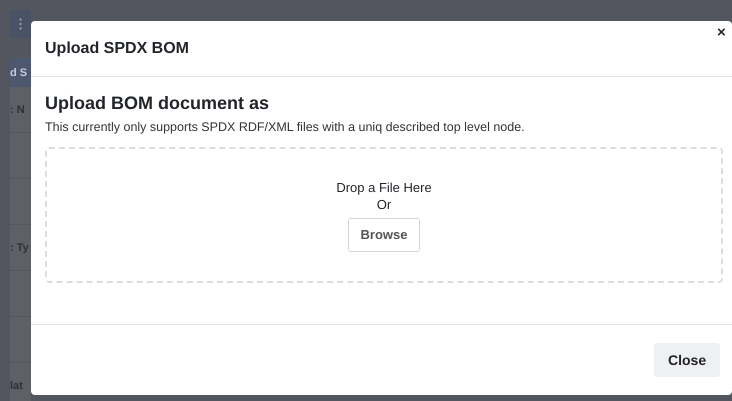 The image size is (732, 401). Describe the element at coordinates (19, 72) in the screenshot. I see `section-title: d S` at that location.